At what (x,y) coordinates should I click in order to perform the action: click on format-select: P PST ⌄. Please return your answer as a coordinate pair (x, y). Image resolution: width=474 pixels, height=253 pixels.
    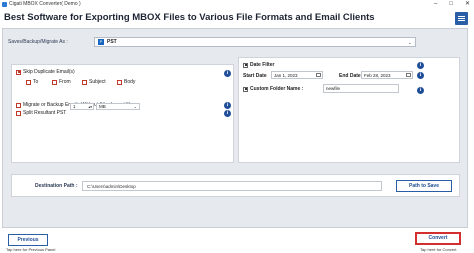
    Looking at the image, I should click on (255, 42).